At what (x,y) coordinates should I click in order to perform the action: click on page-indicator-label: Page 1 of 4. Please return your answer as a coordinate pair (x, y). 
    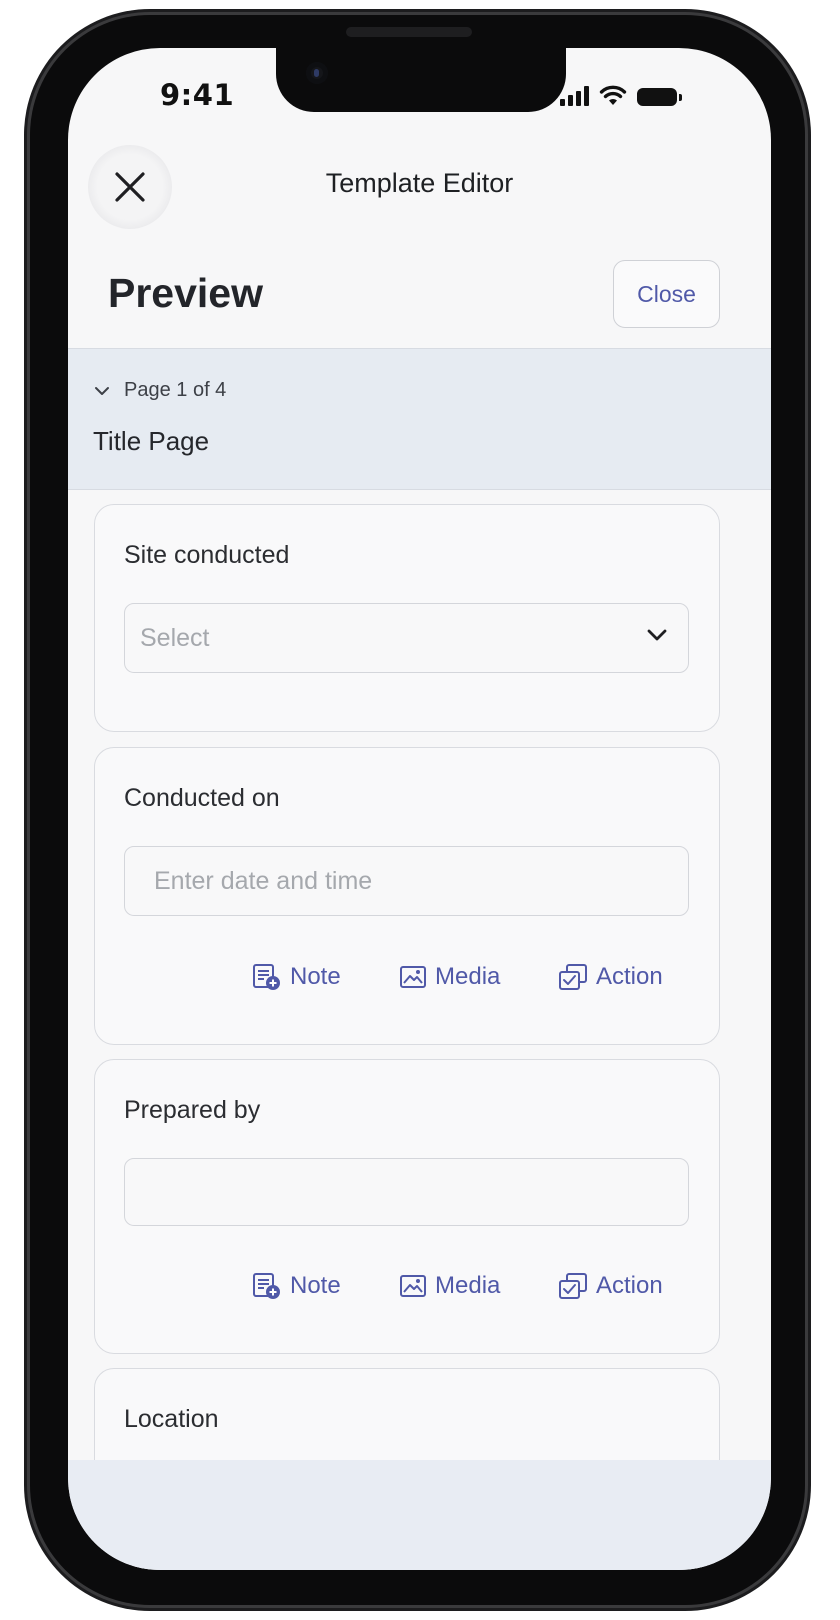
    Looking at the image, I should click on (175, 390).